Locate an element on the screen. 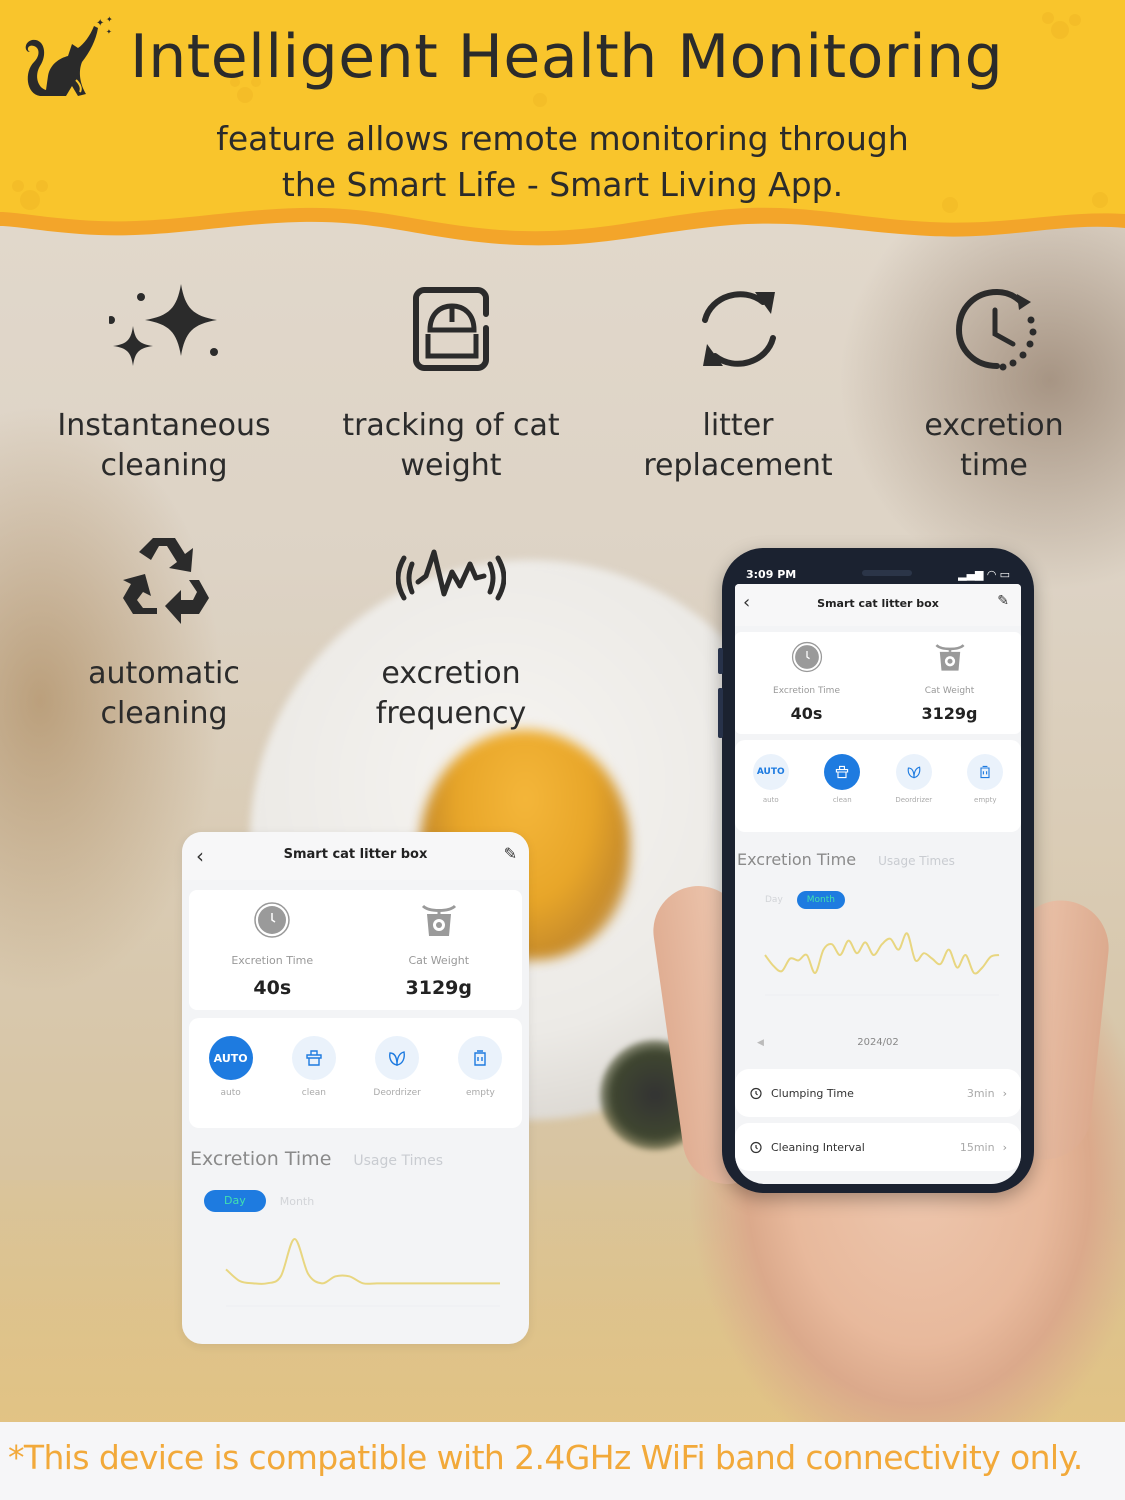 The height and width of the screenshot is (1500, 1125). phone-volume-button is located at coordinates (720, 713).